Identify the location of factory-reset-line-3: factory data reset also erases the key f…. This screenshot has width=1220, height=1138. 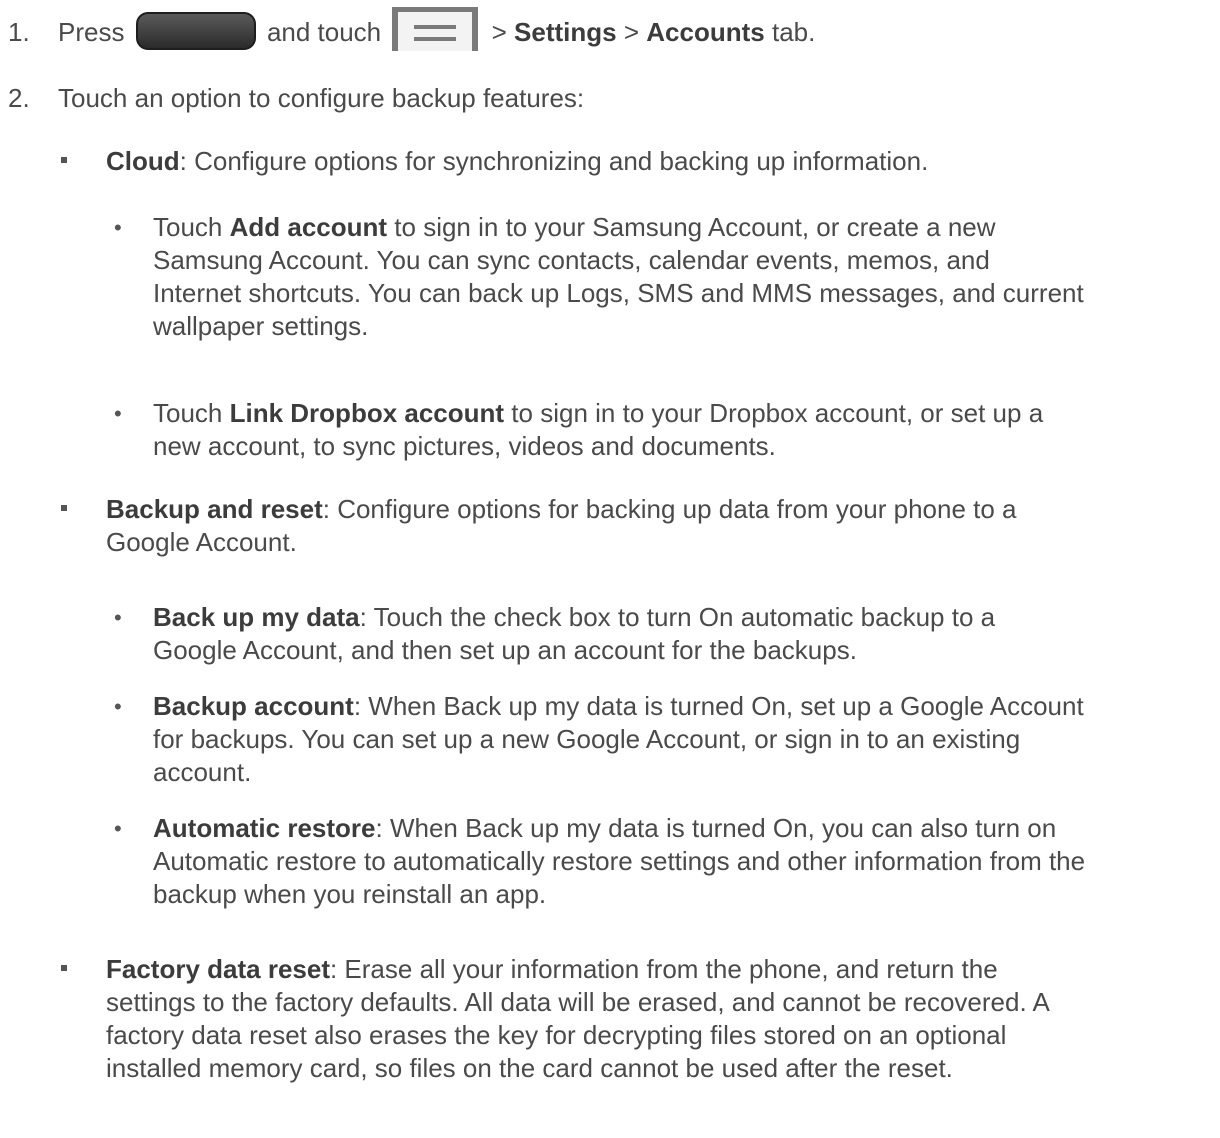
(556, 1035).